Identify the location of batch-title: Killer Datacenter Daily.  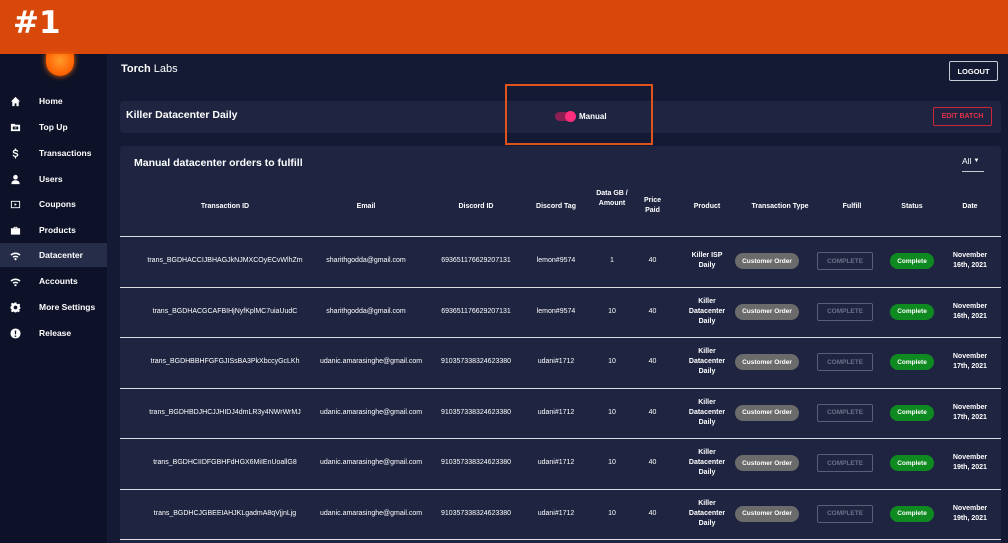
(182, 115).